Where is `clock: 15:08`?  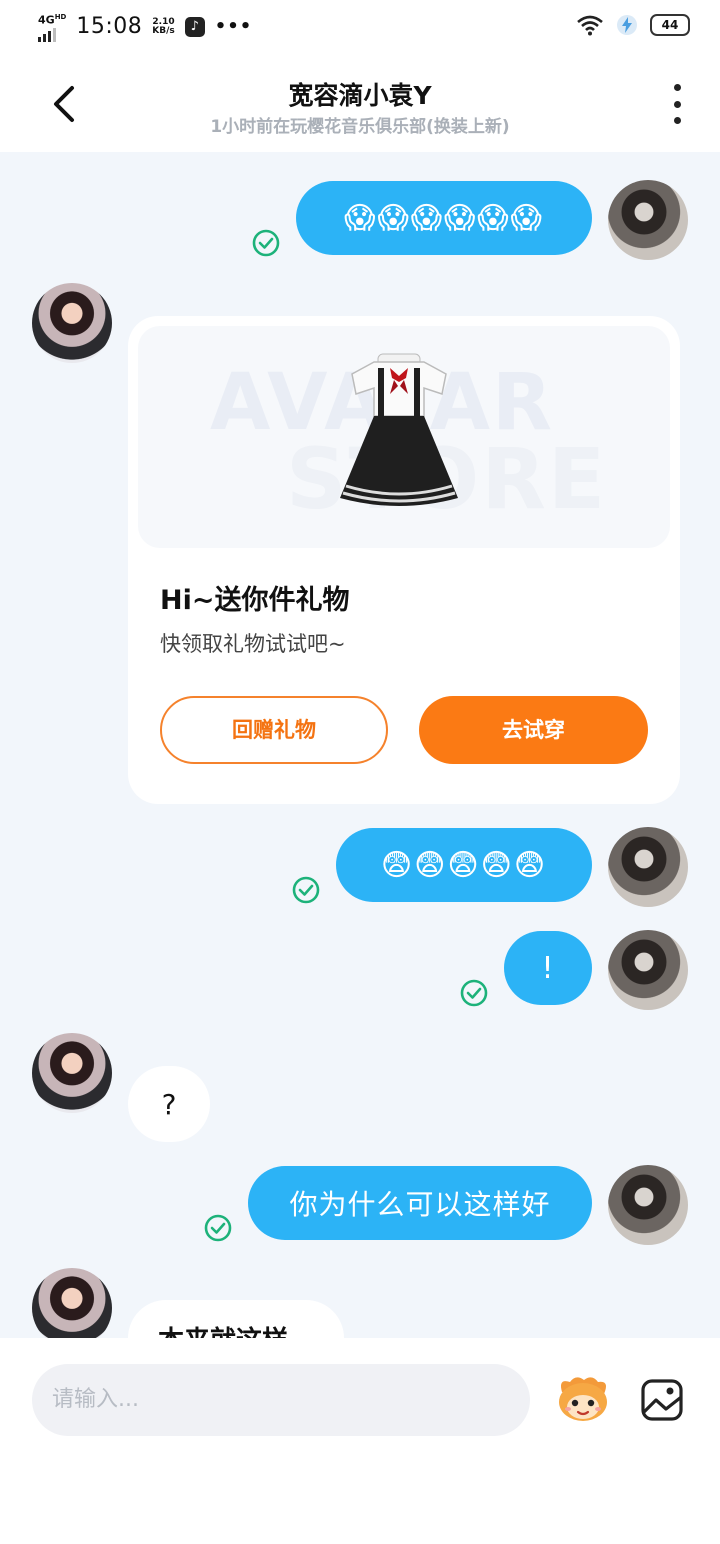 clock: 15:08 is located at coordinates (109, 27).